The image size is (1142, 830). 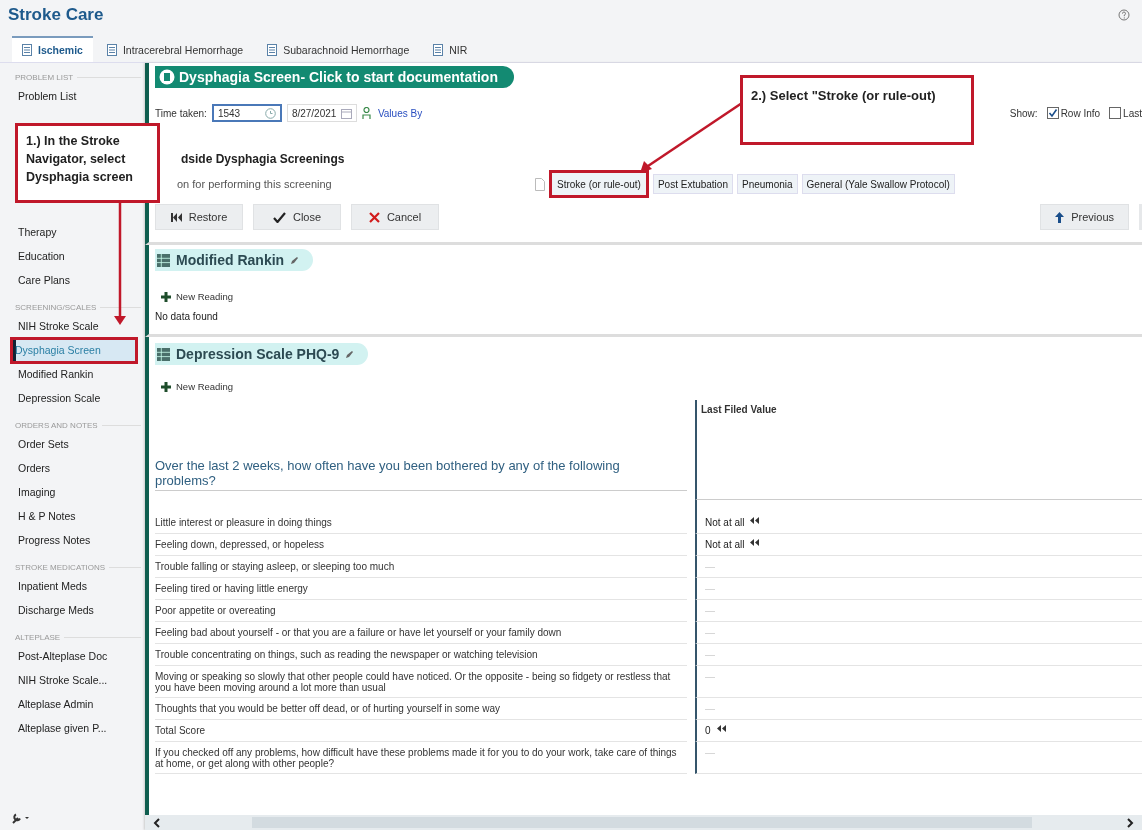 What do you see at coordinates (72, 280) in the screenshot?
I see `sidebar-item: Care Plans` at bounding box center [72, 280].